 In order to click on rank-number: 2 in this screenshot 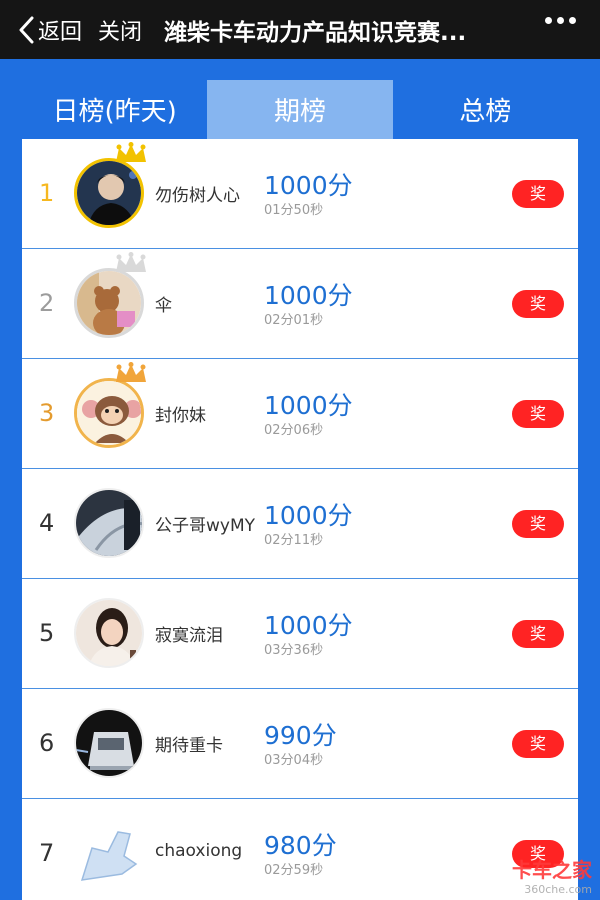, I will do `click(47, 303)`.